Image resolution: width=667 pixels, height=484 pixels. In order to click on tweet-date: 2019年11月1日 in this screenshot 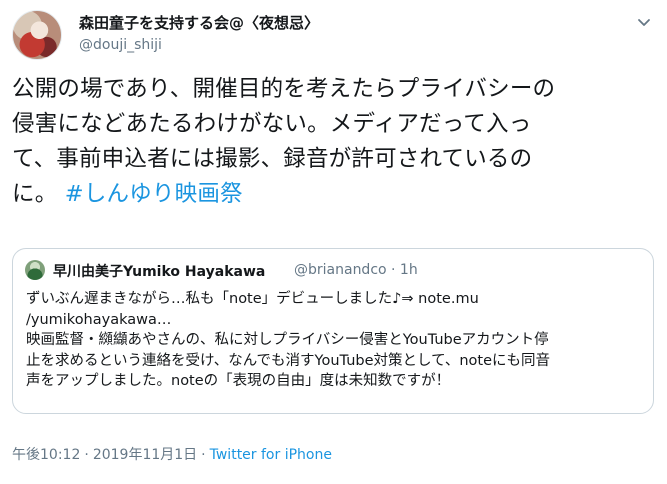, I will do `click(145, 455)`.